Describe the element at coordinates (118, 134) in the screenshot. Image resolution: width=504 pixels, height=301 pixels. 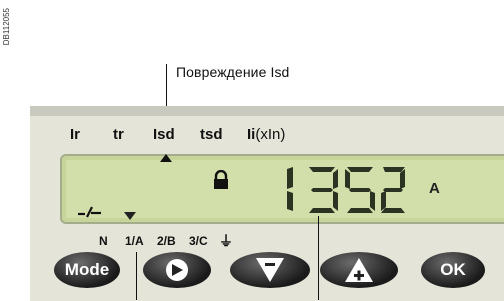
I see `param-tr: tr` at that location.